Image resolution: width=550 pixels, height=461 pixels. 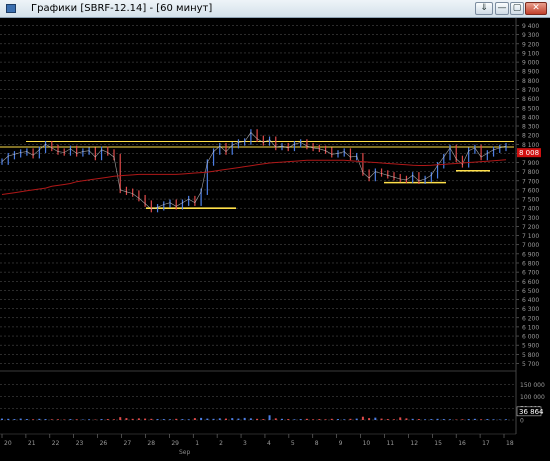 I want to click on pin-button: ⇓, so click(x=484, y=8).